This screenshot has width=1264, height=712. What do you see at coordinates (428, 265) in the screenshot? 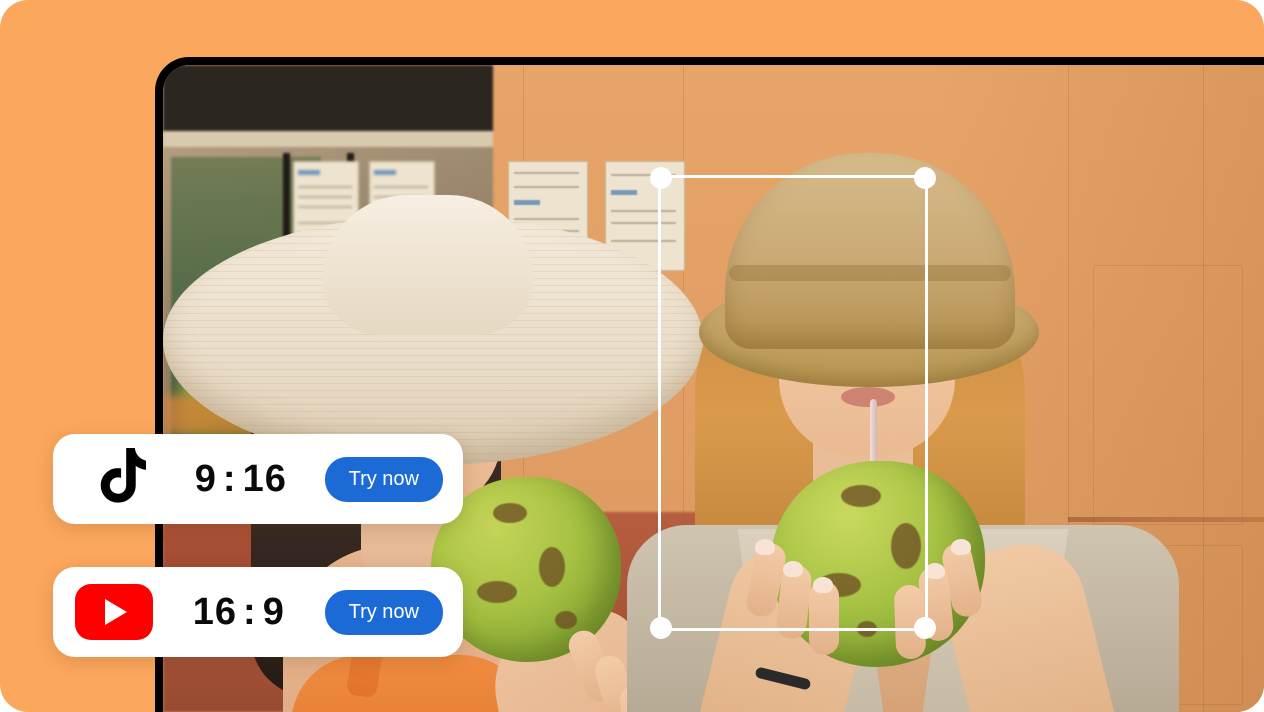
I see `sun-hat-crown` at bounding box center [428, 265].